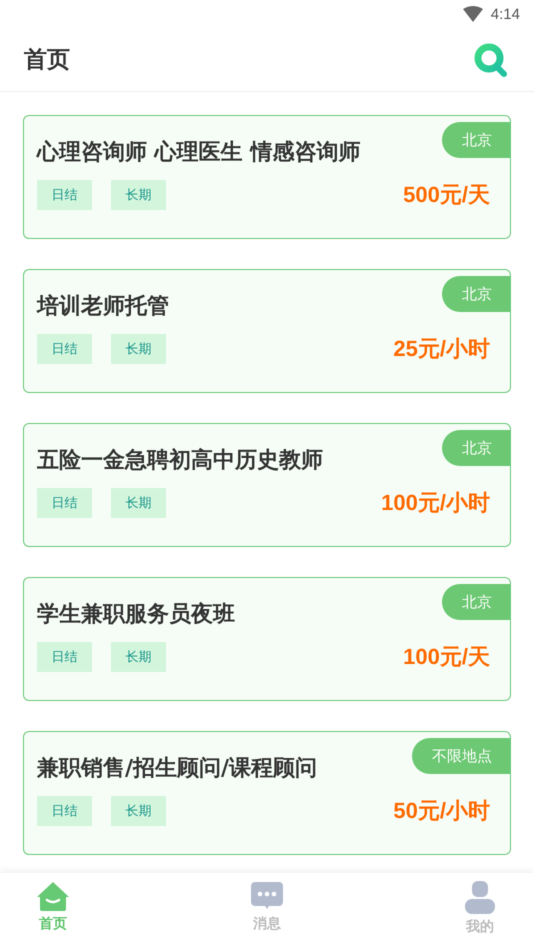  What do you see at coordinates (441, 349) in the screenshot?
I see `job-pay: 25元/小时` at bounding box center [441, 349].